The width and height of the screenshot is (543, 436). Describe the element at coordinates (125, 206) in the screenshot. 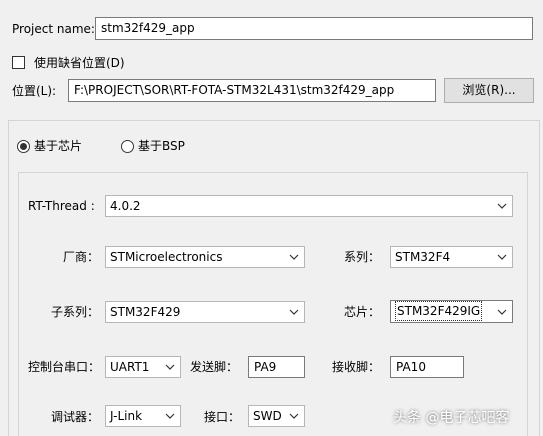

I see `rt-thread-version-value: 4.0.2` at that location.